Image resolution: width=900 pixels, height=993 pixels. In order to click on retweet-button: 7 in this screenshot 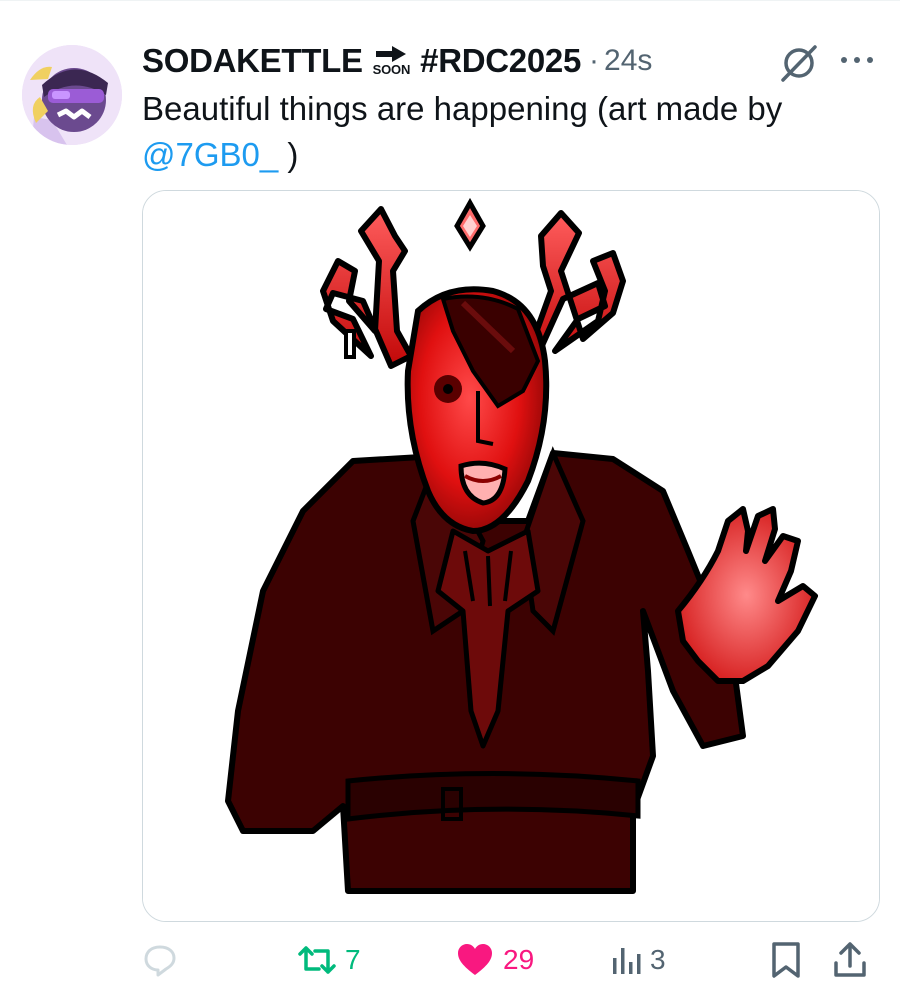, I will do `click(329, 960)`.